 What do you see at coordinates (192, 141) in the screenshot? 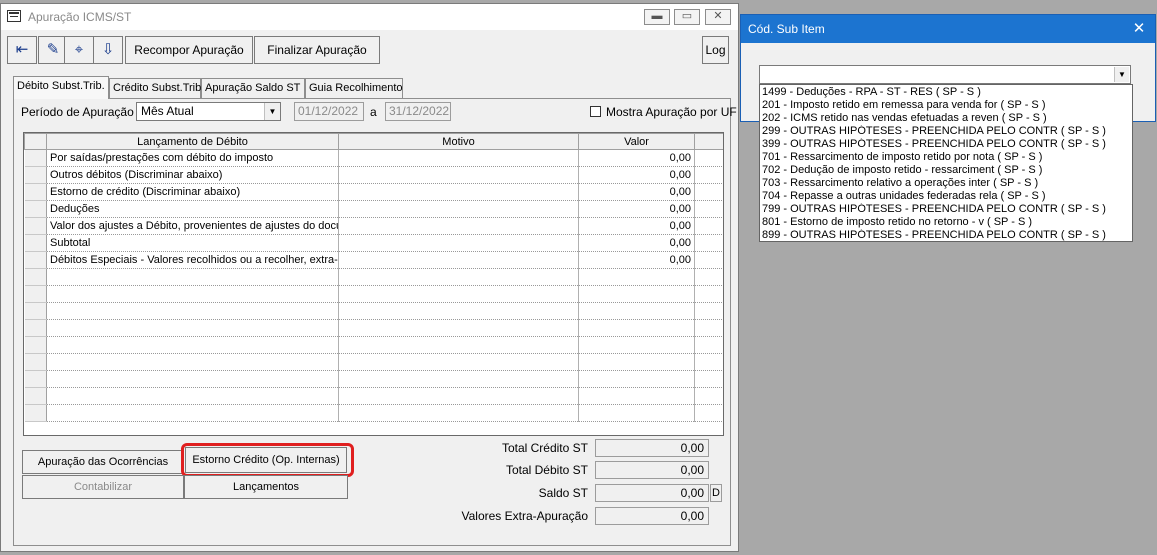
I see `column-header-lancamento: Lançamento de Débito` at bounding box center [192, 141].